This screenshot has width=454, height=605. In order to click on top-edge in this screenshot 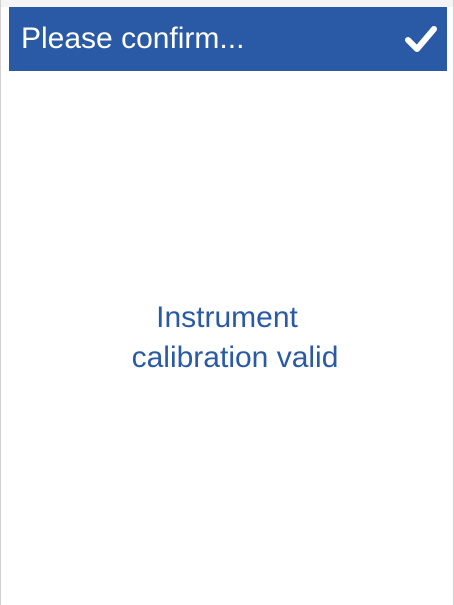, I will do `click(227, 3)`.